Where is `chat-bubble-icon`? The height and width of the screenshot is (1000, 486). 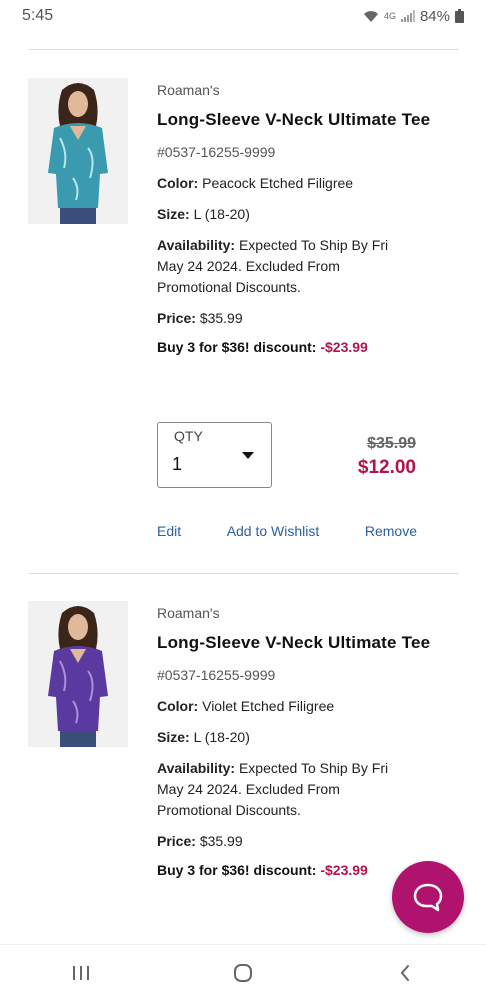 chat-bubble-icon is located at coordinates (428, 897).